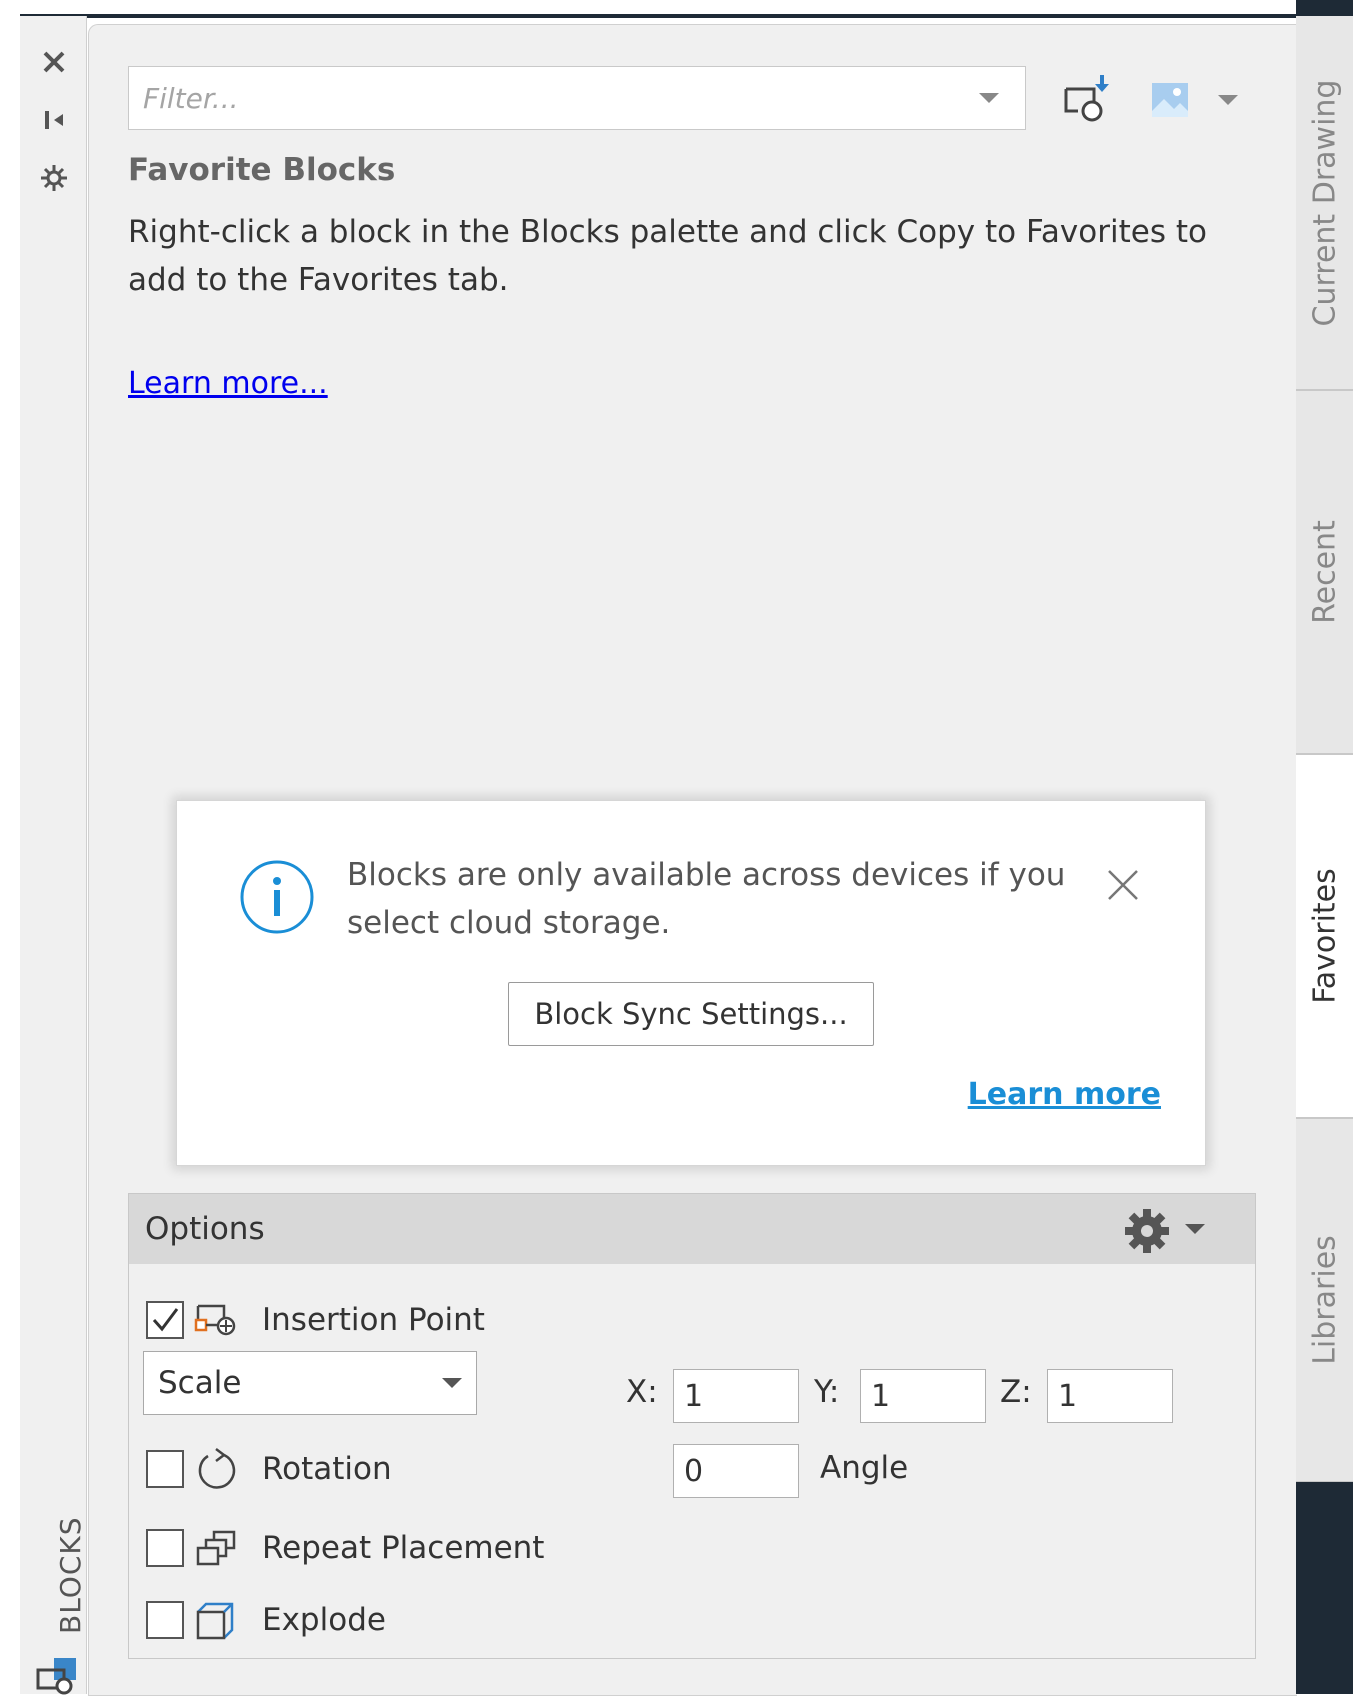 This screenshot has width=1353, height=1700. What do you see at coordinates (642, 1392) in the screenshot?
I see `scale-x-label: X:` at bounding box center [642, 1392].